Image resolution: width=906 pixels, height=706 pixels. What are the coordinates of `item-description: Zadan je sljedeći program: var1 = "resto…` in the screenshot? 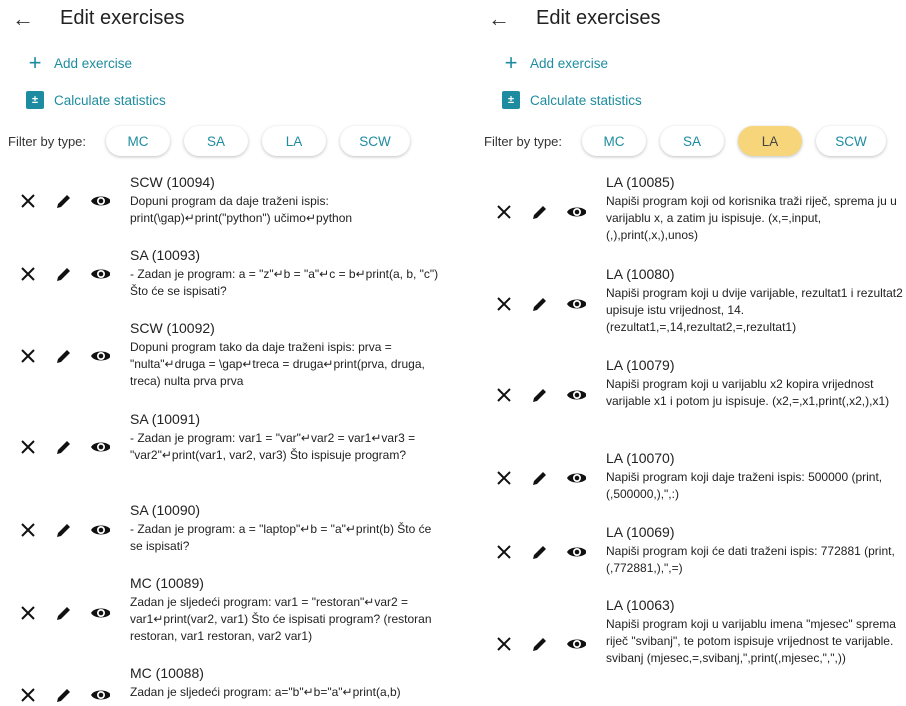 It's located at (281, 619).